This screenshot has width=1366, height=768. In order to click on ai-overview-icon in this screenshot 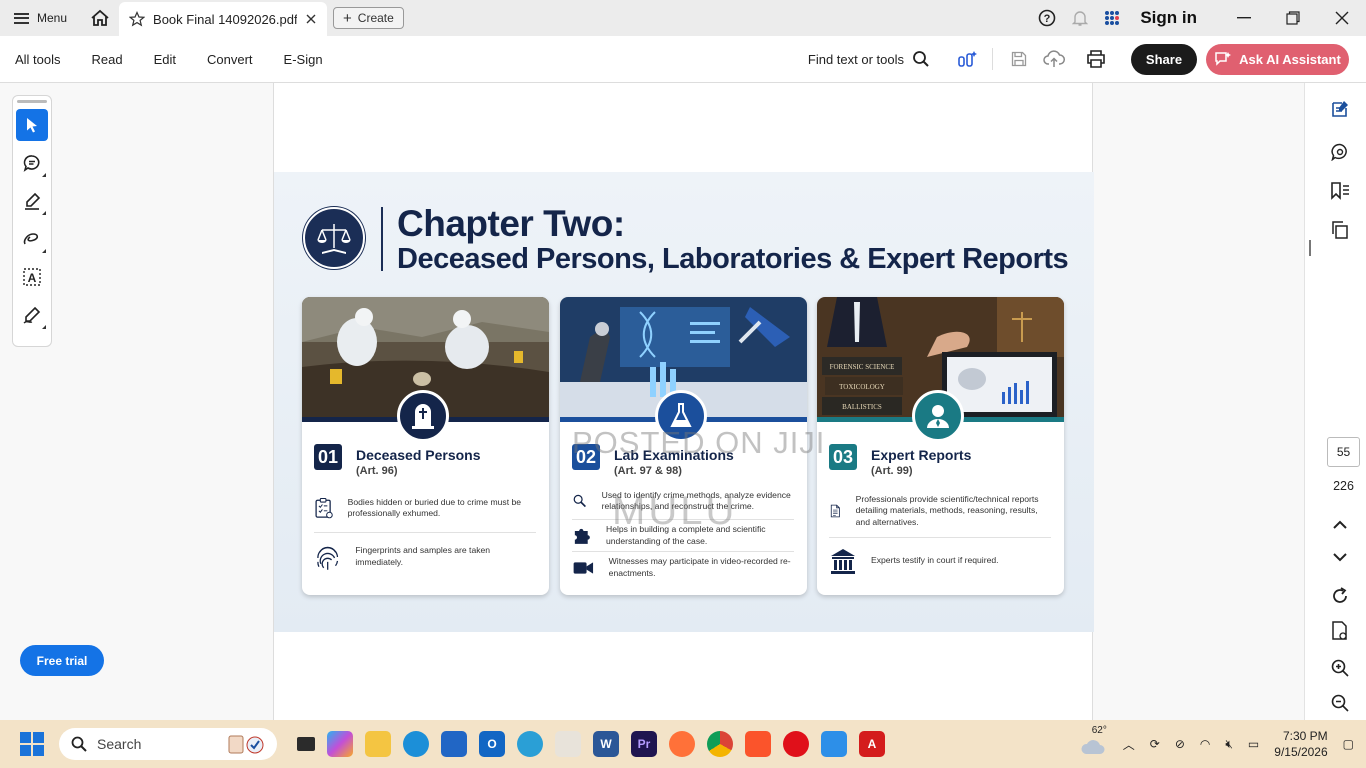, I will do `click(967, 59)`.